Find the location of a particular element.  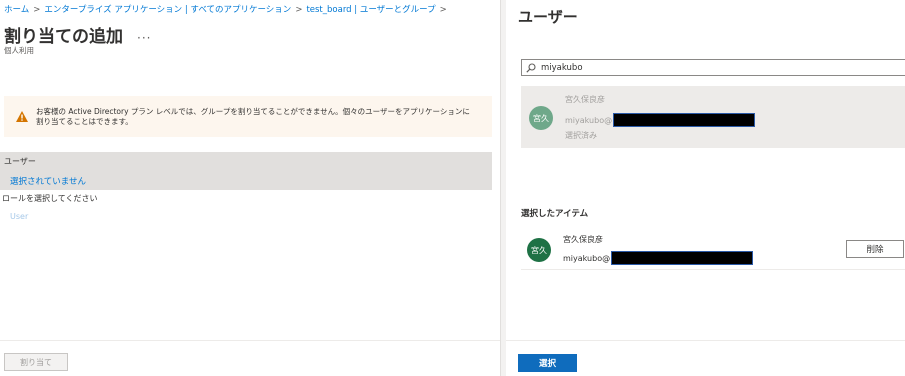

search-icon is located at coordinates (531, 67).